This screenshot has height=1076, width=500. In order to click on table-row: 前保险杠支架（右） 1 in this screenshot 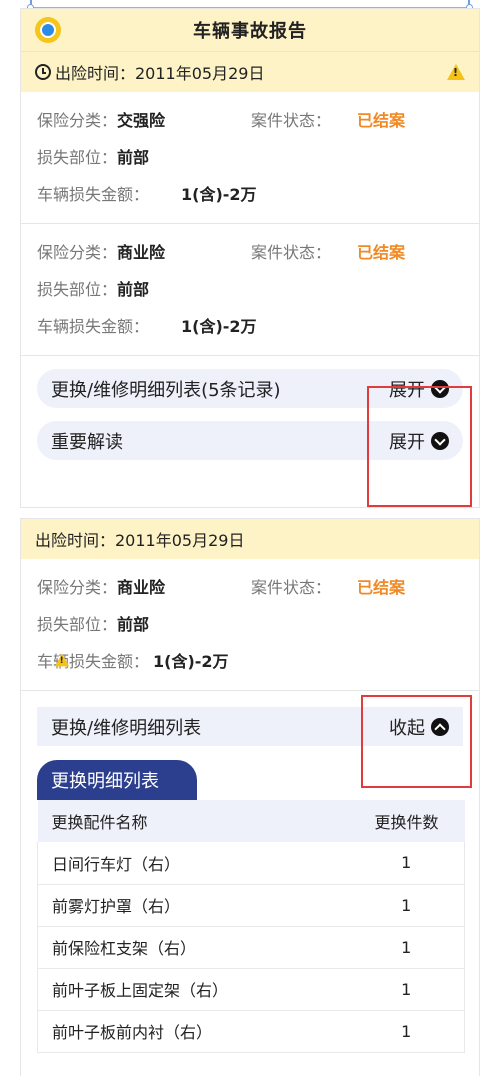, I will do `click(251, 947)`.